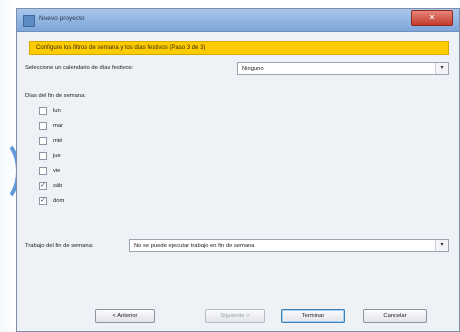 Image resolution: width=460 pixels, height=332 pixels. Describe the element at coordinates (55, 96) in the screenshot. I see `weekend-days-heading: Días del fin de semana:` at that location.